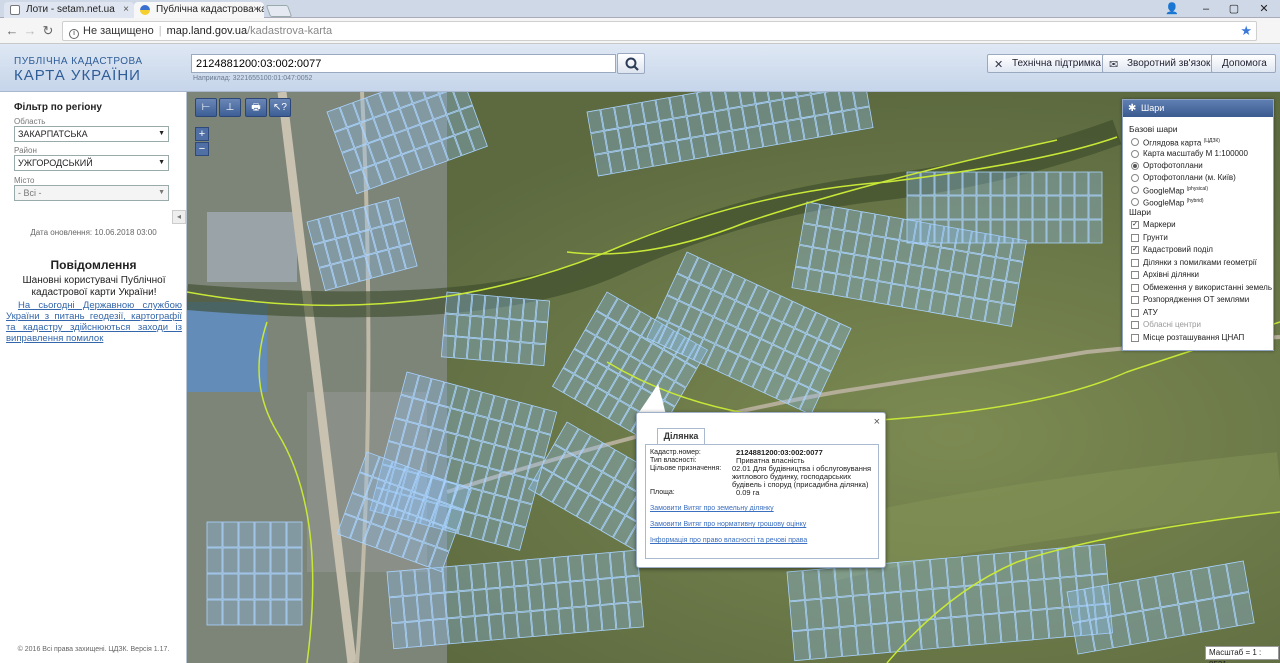  What do you see at coordinates (91, 163) in the screenshot?
I see `raion-select: УЖГОРОДСЬКИЙ ▼` at bounding box center [91, 163].